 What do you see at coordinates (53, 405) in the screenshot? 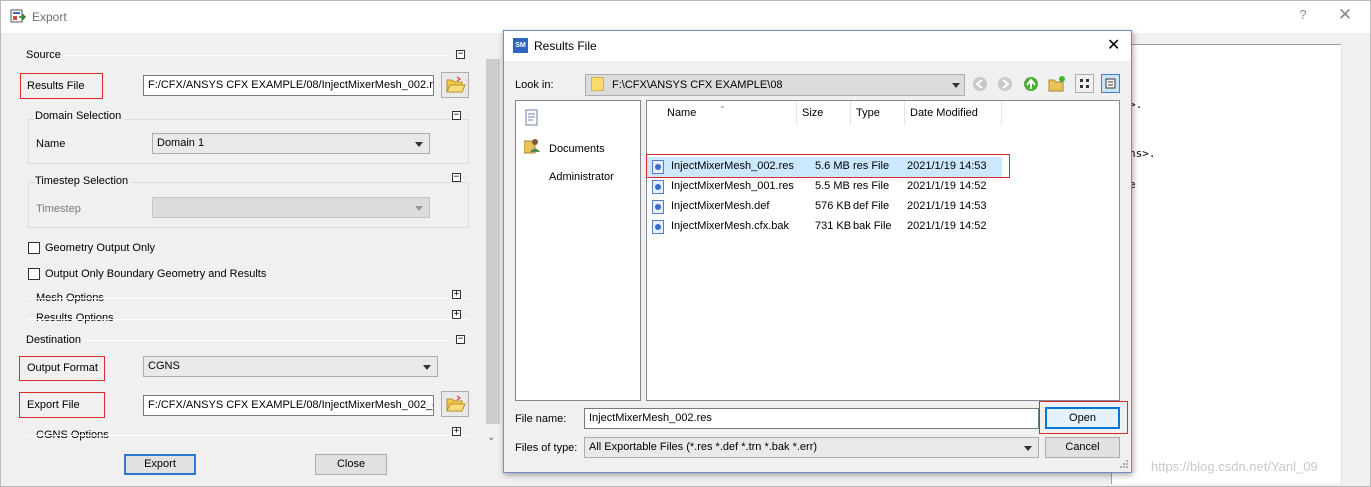
I see `export-file-label: Export File` at bounding box center [53, 405].